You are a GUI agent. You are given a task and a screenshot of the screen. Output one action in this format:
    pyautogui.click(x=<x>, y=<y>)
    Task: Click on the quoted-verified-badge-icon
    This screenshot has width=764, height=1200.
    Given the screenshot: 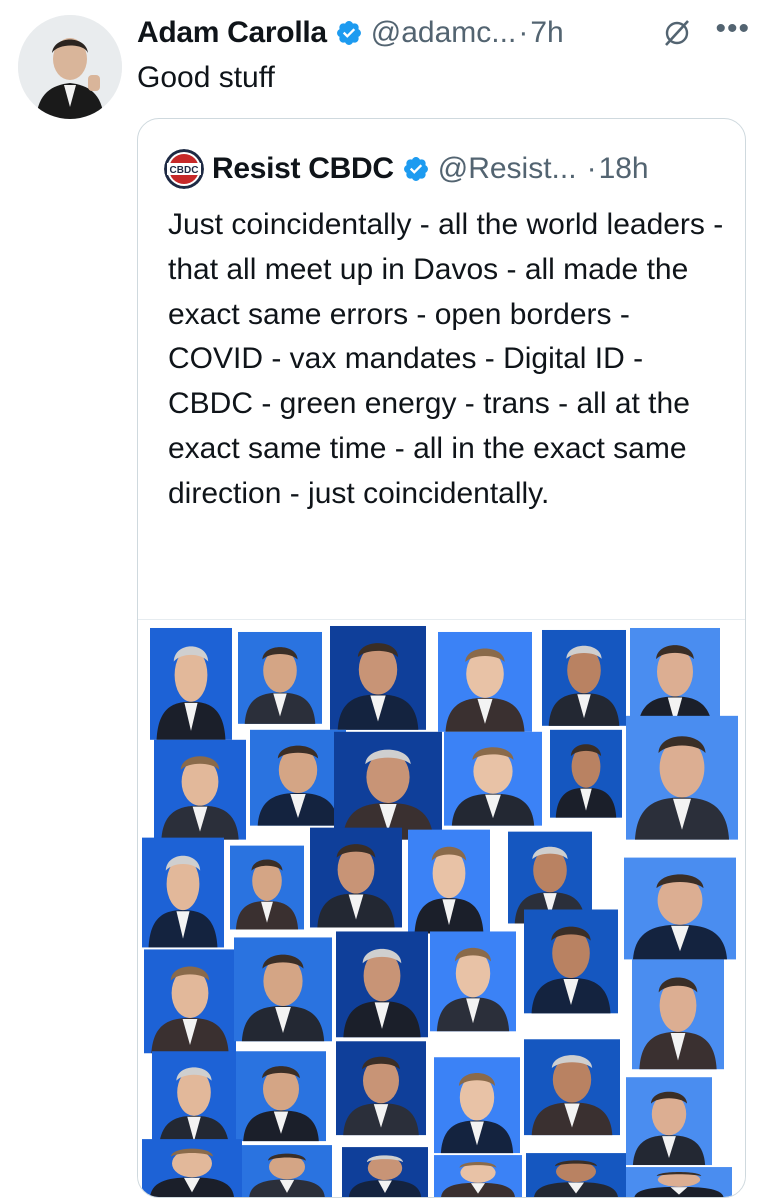 What is the action you would take?
    pyautogui.click(x=415, y=169)
    